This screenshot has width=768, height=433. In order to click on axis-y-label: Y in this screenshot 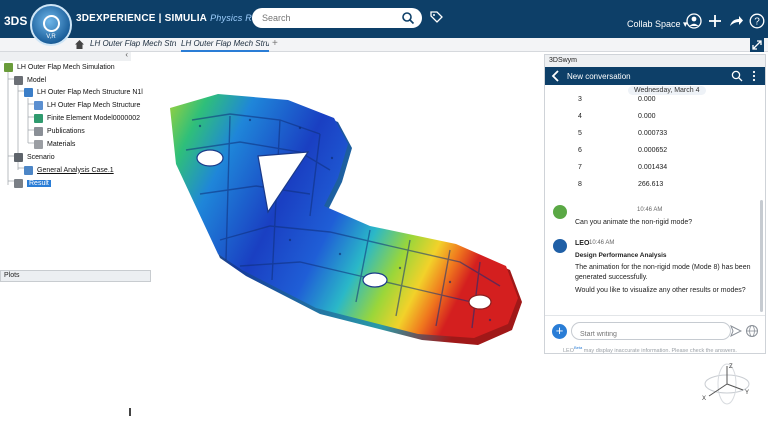, I will do `click(747, 393)`.